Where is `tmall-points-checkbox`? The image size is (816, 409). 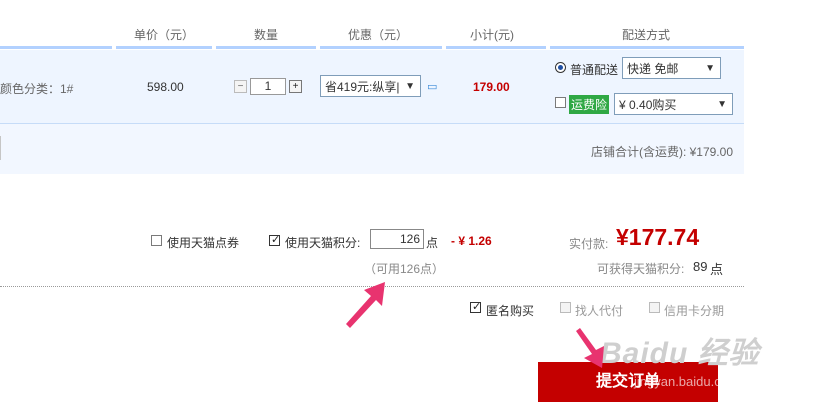
tmall-points-checkbox is located at coordinates (274, 239).